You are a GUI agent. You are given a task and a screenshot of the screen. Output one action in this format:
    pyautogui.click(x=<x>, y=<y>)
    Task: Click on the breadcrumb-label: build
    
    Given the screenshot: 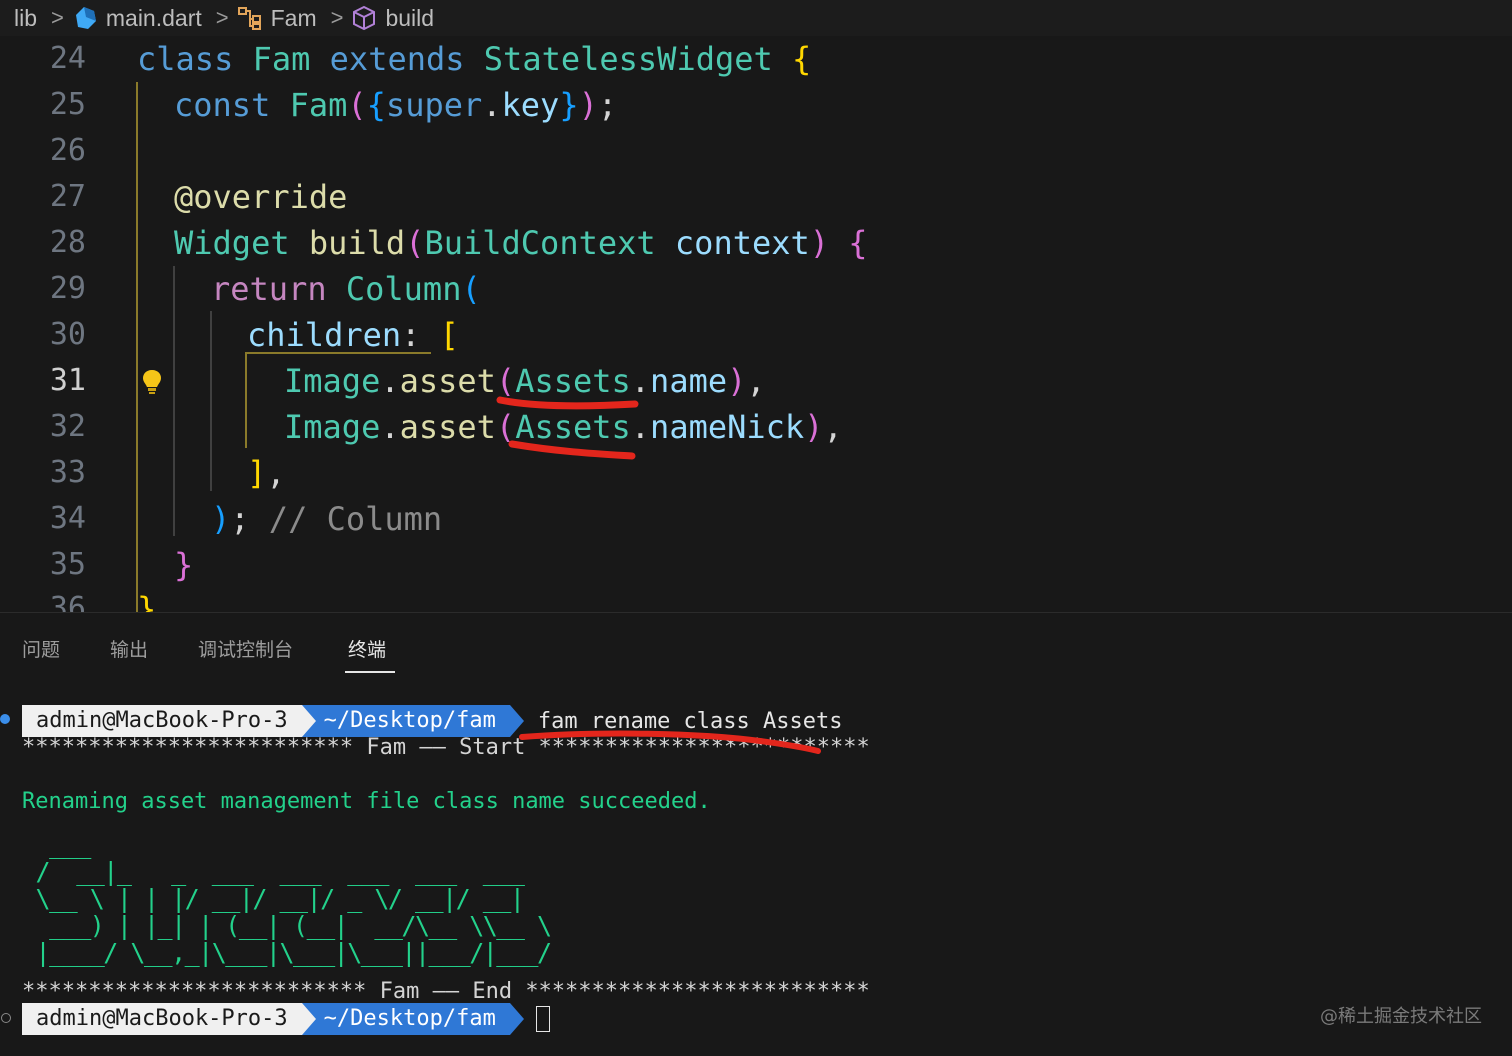 What is the action you would take?
    pyautogui.click(x=410, y=17)
    